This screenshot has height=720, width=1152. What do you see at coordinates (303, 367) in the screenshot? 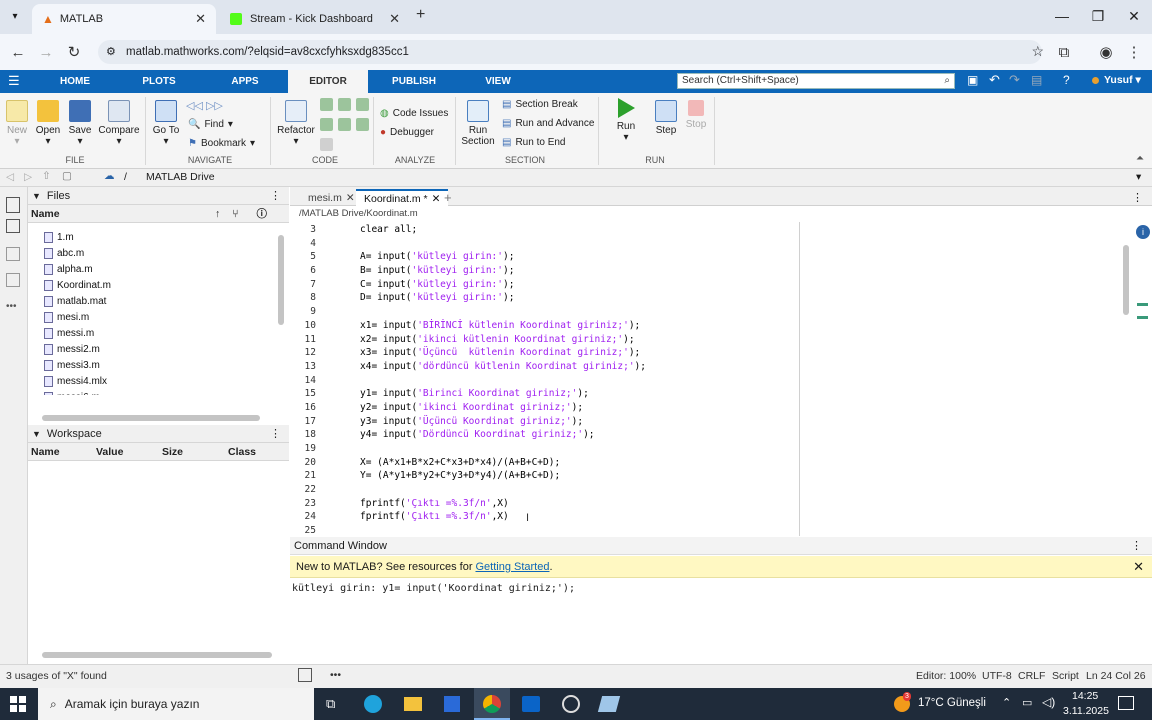
I see `line-number: 13` at bounding box center [303, 367].